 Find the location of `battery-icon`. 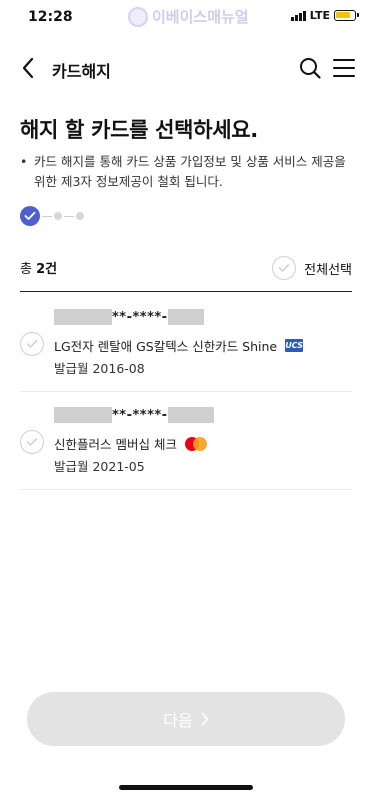

battery-icon is located at coordinates (346, 15).